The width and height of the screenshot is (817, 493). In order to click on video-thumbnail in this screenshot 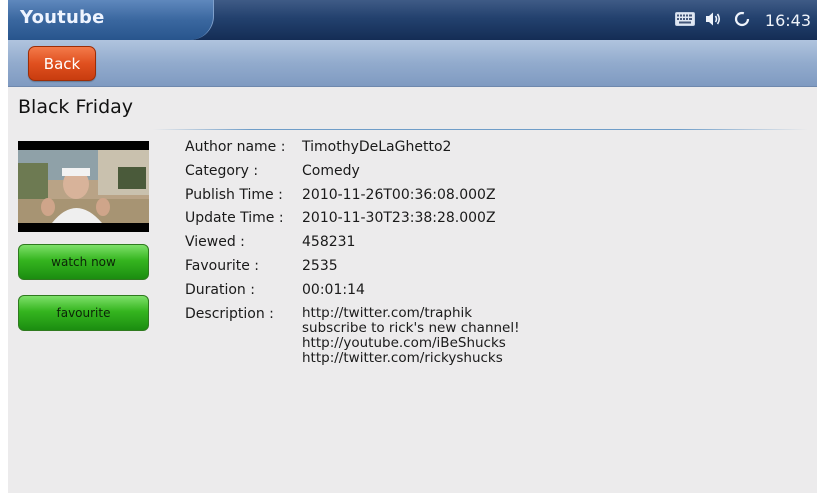, I will do `click(83, 186)`.